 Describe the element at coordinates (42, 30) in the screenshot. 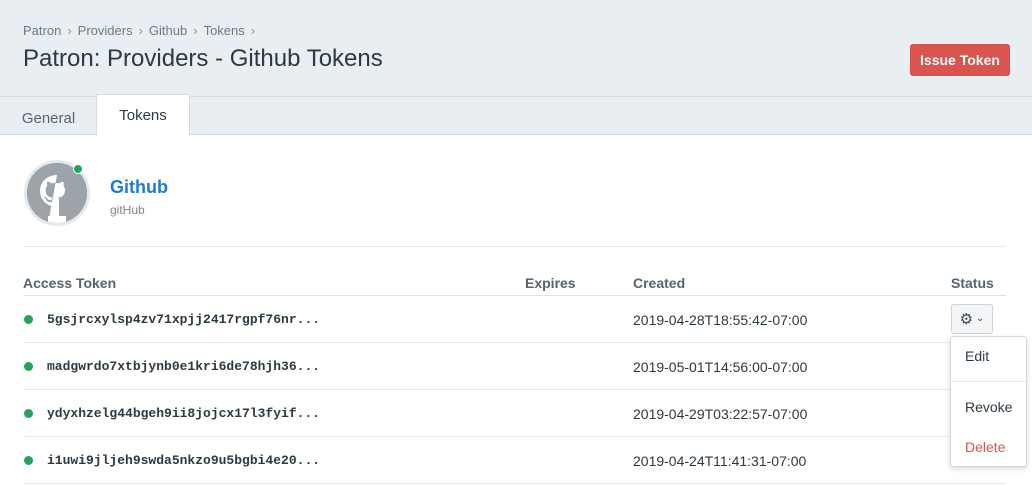

I see `breadcrumb-patron: Patron` at that location.